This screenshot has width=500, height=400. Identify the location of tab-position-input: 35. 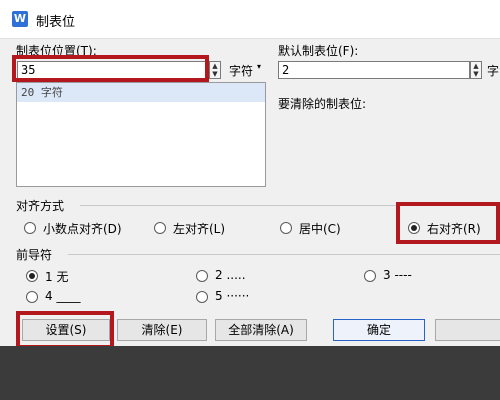
(113, 70).